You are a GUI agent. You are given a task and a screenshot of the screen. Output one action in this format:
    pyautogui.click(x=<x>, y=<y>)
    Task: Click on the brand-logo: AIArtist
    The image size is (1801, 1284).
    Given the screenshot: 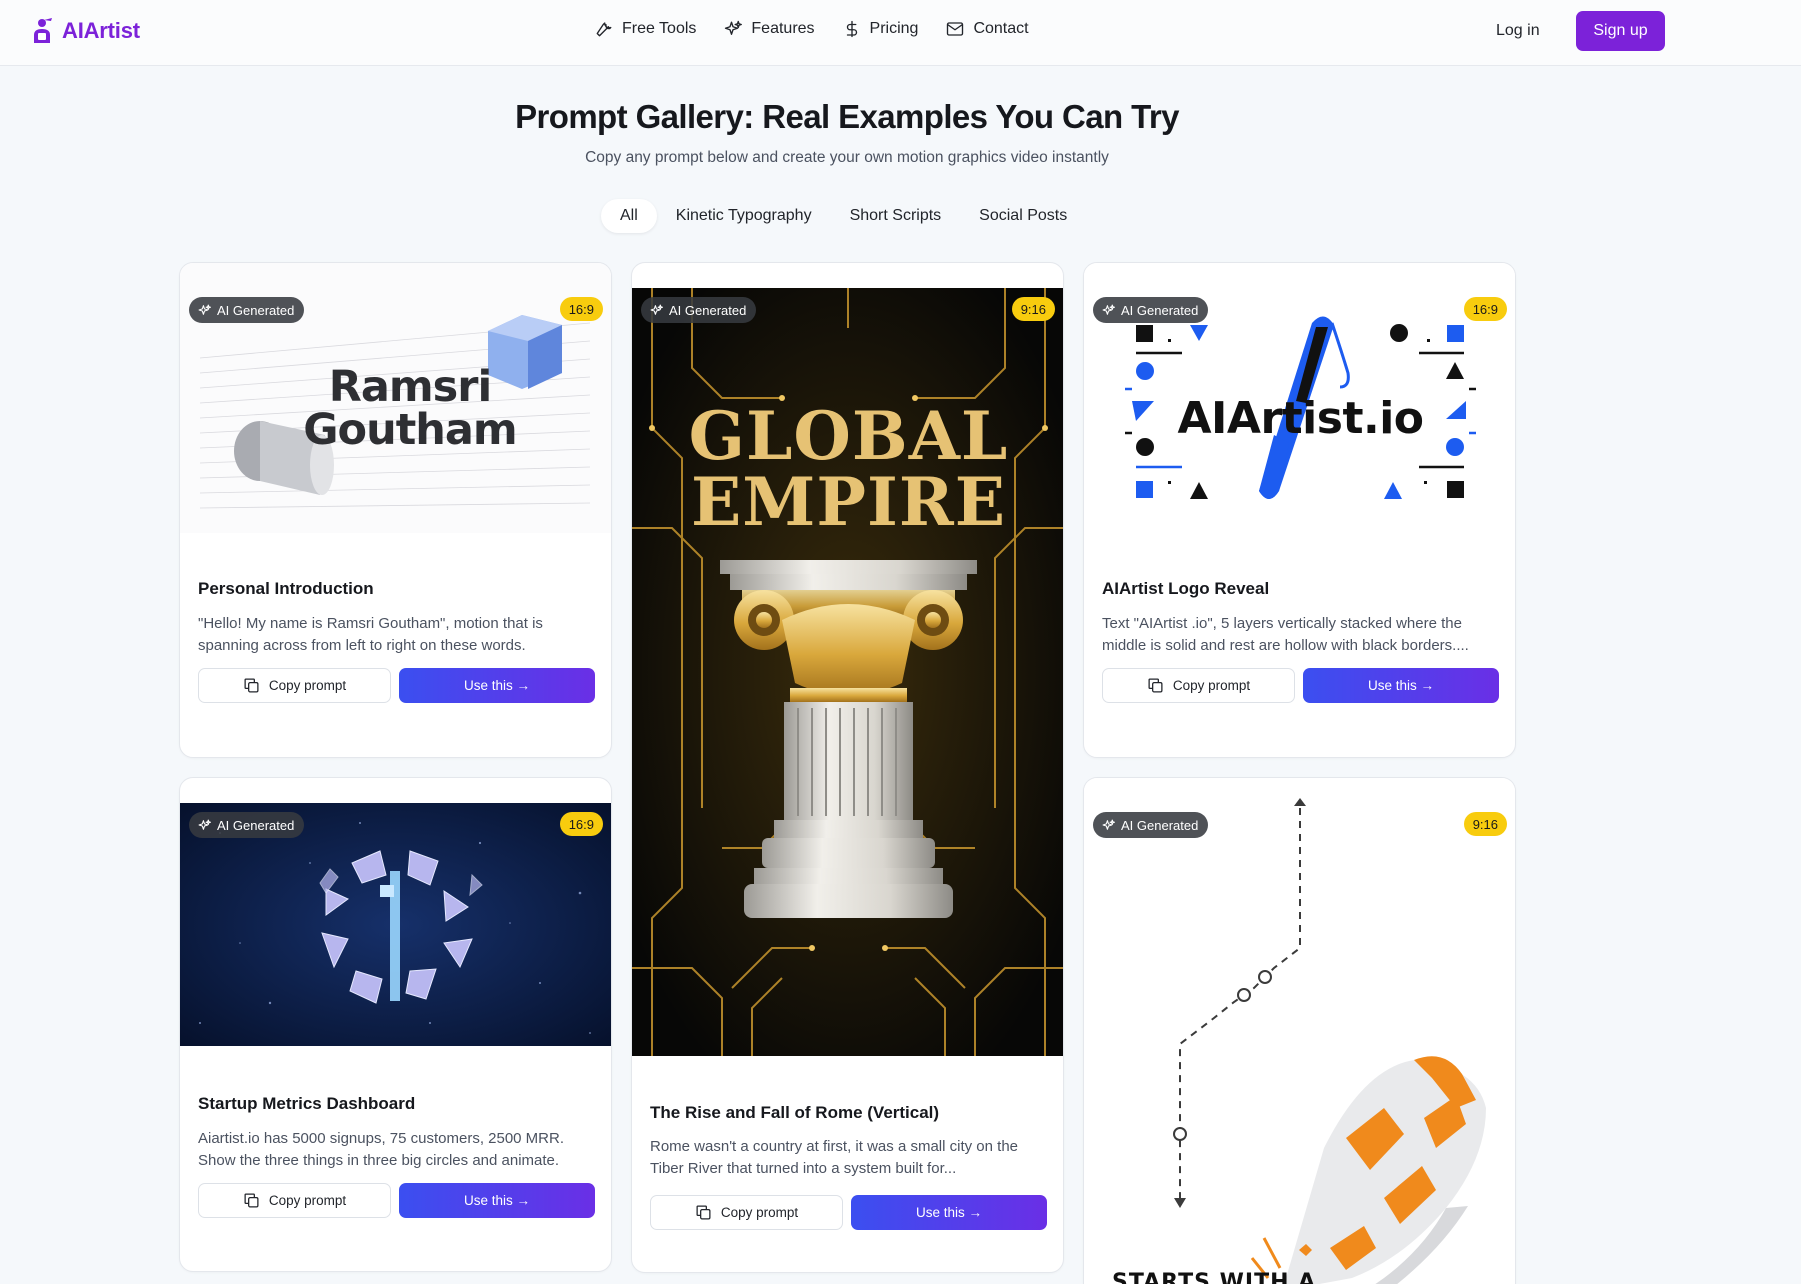 What is the action you would take?
    pyautogui.click(x=85, y=31)
    